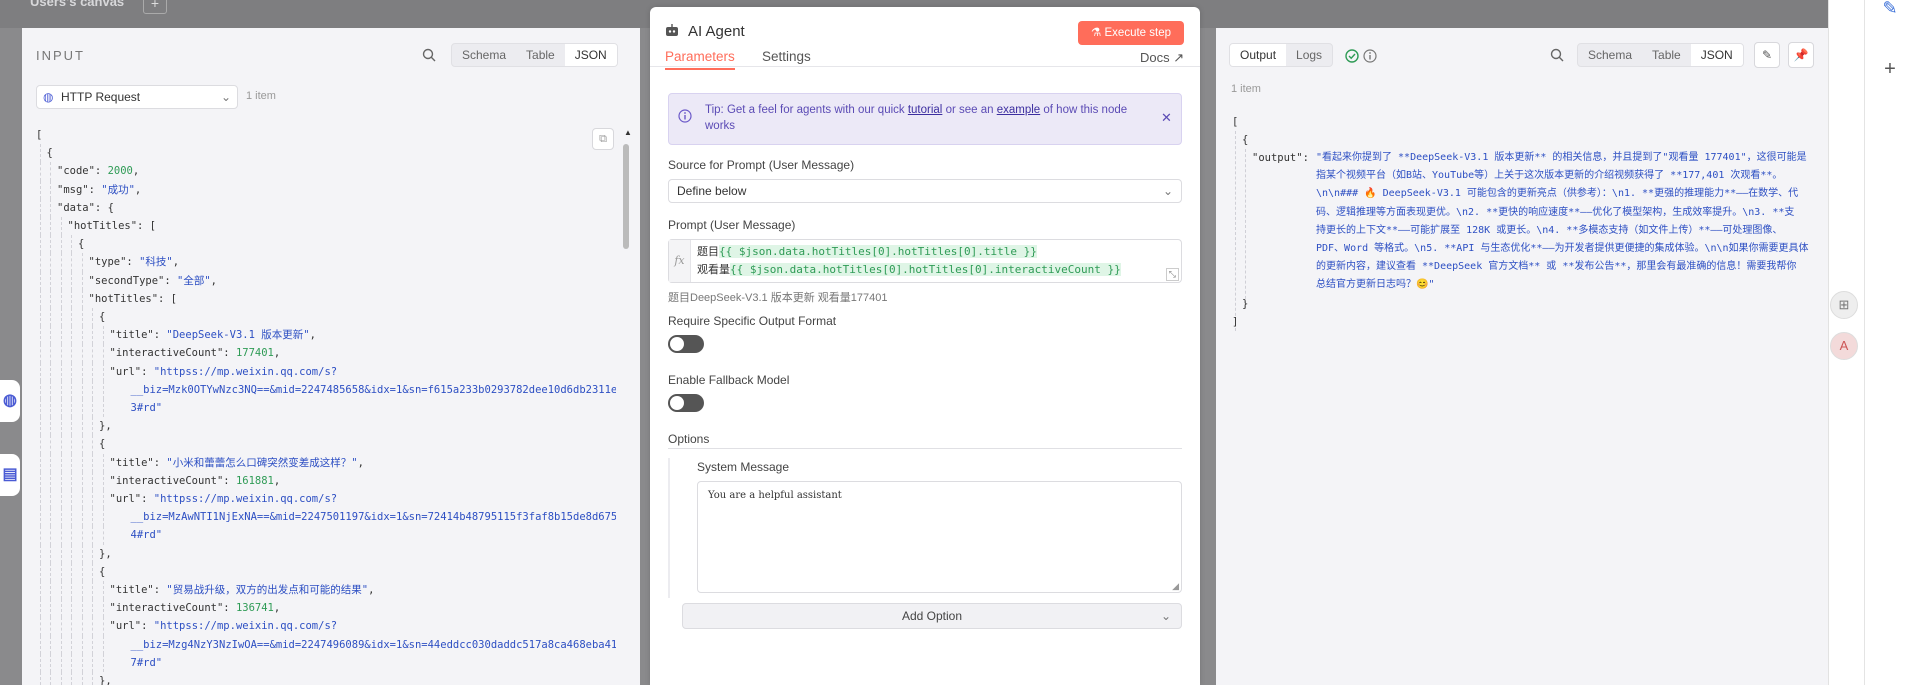  I want to click on tab-logs: Logs, so click(1309, 55).